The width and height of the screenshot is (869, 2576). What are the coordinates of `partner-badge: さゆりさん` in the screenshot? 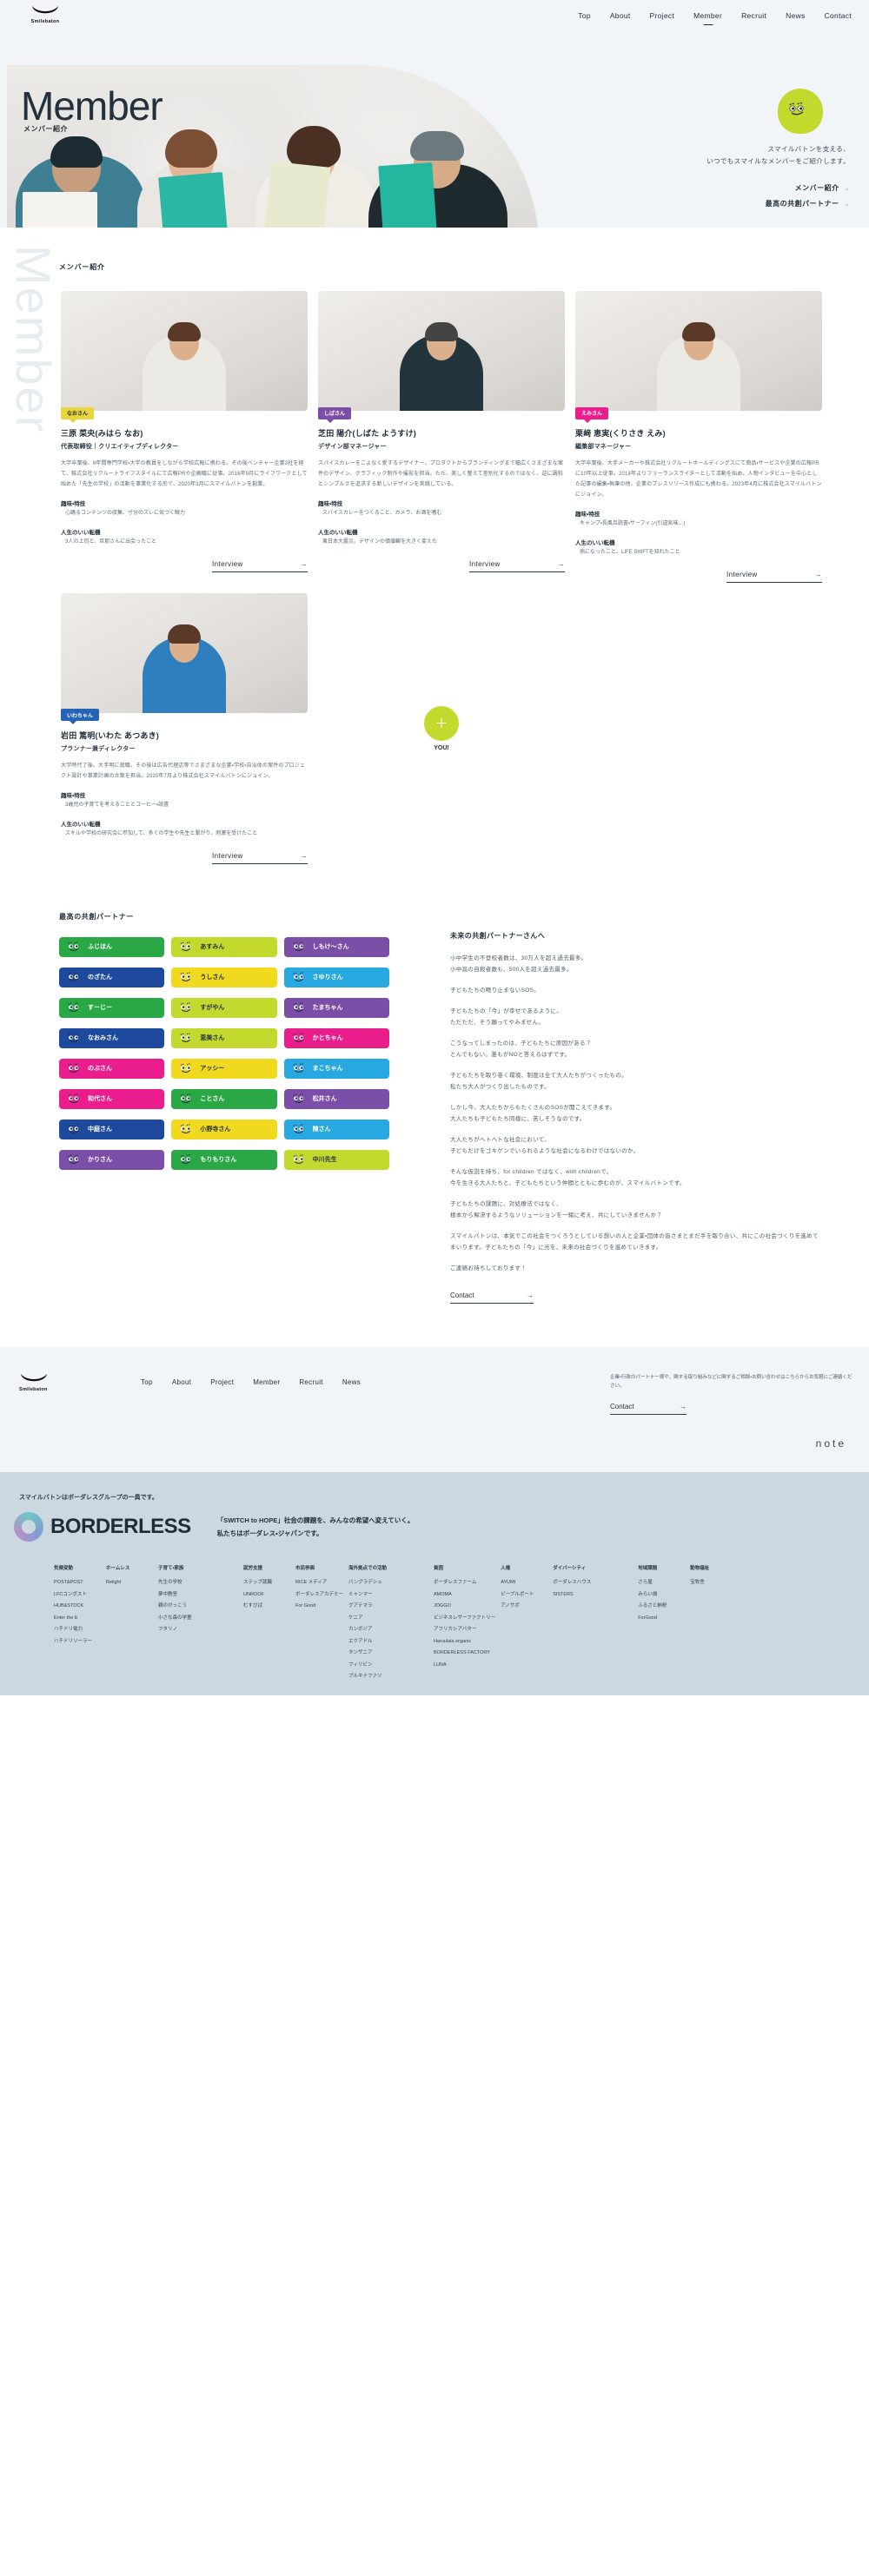 It's located at (336, 977).